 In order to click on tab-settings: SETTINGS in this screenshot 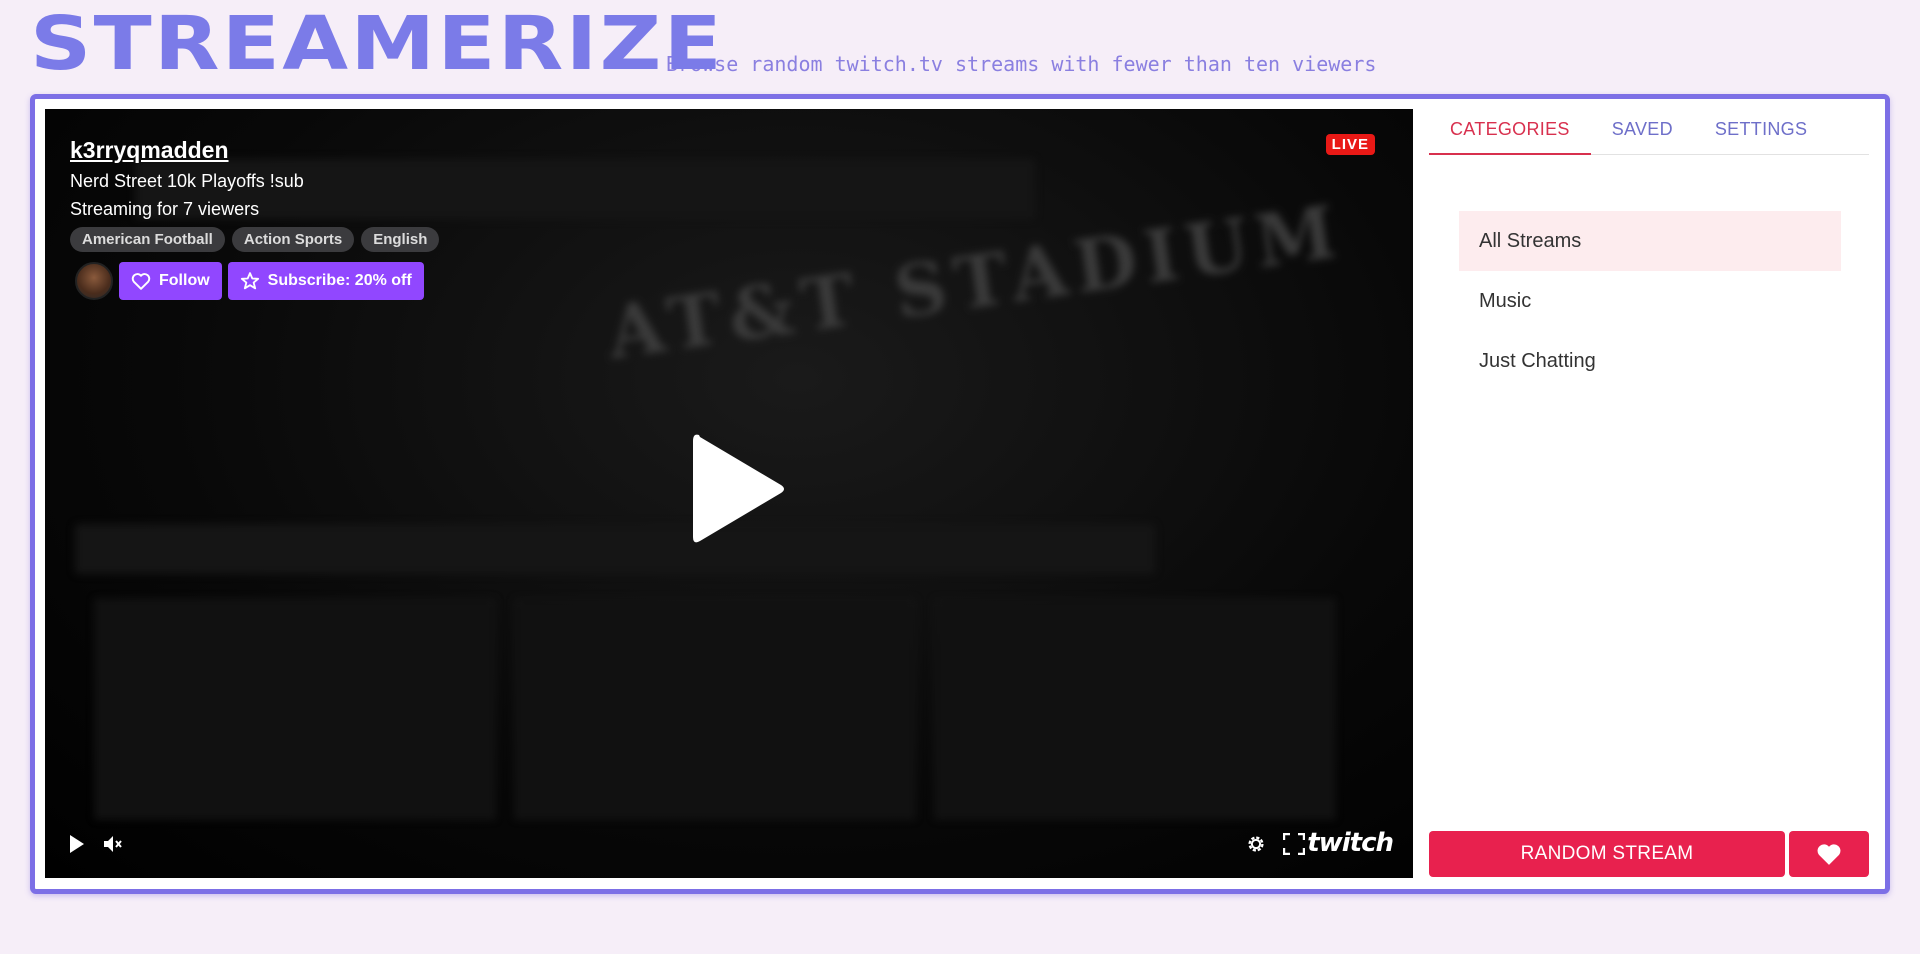, I will do `click(1761, 133)`.